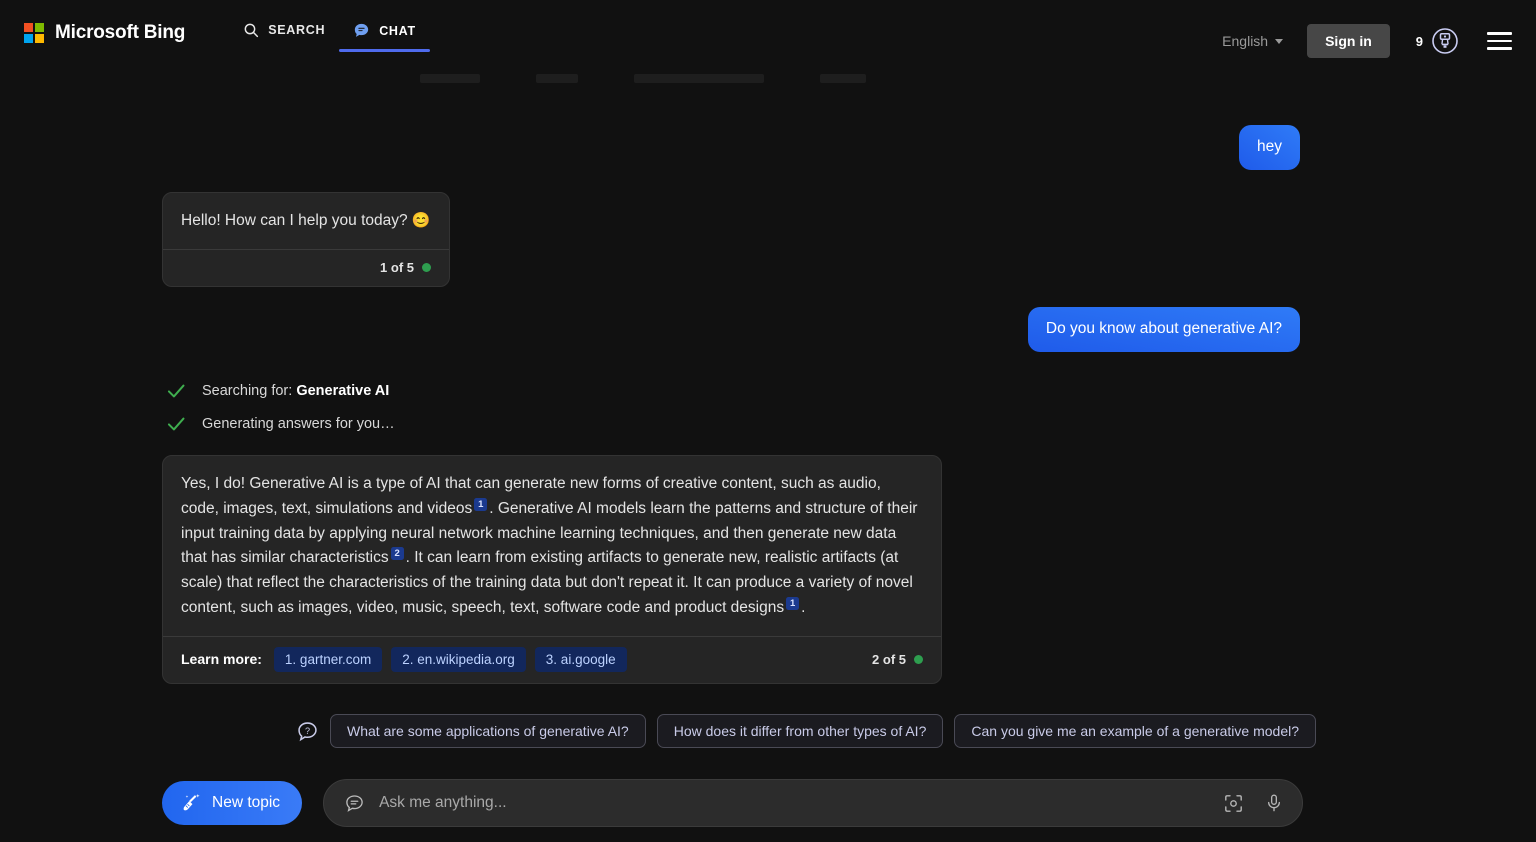 The image size is (1536, 842). I want to click on rewards-widget: 9, so click(1437, 41).